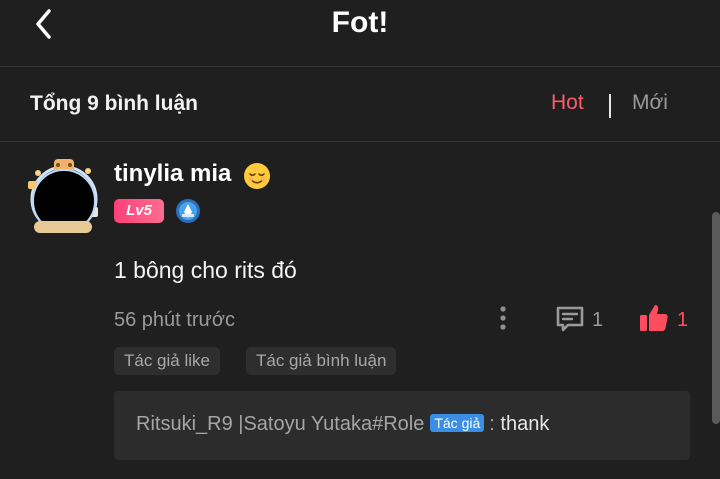  I want to click on comment-time: 56 phút trước, so click(175, 320).